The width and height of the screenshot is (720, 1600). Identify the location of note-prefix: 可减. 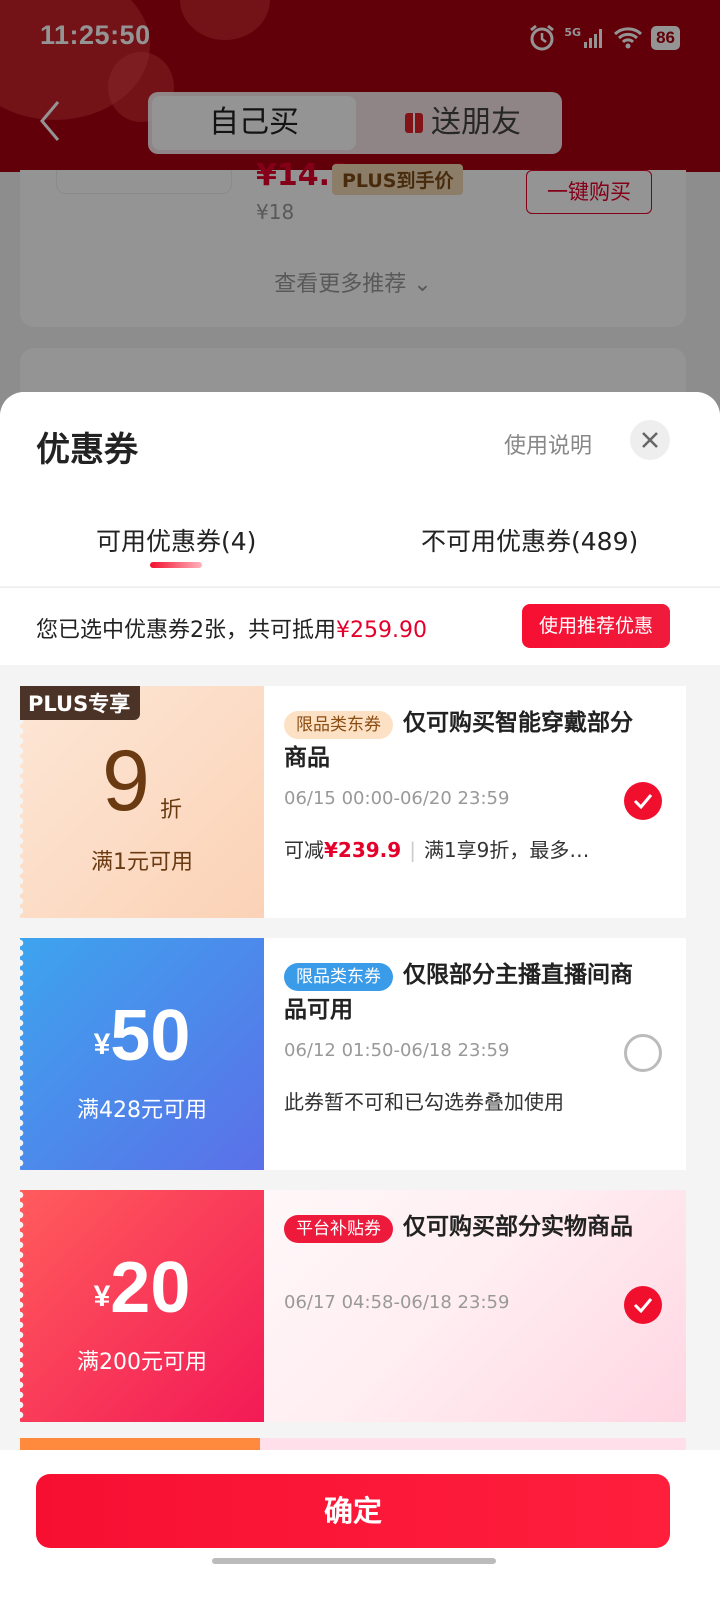
(304, 850).